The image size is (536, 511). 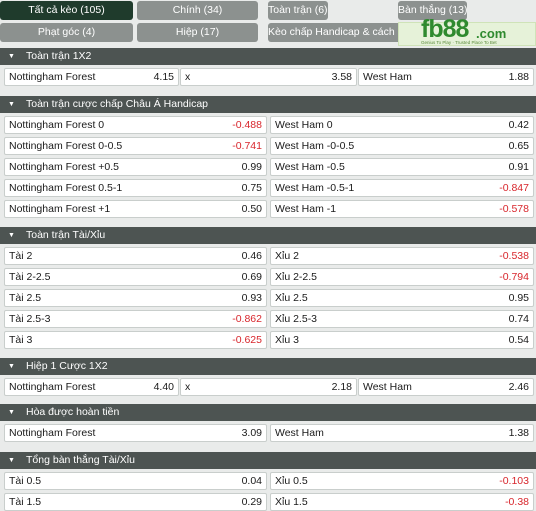 What do you see at coordinates (251, 167) in the screenshot?
I see `odds-value: 0.99` at bounding box center [251, 167].